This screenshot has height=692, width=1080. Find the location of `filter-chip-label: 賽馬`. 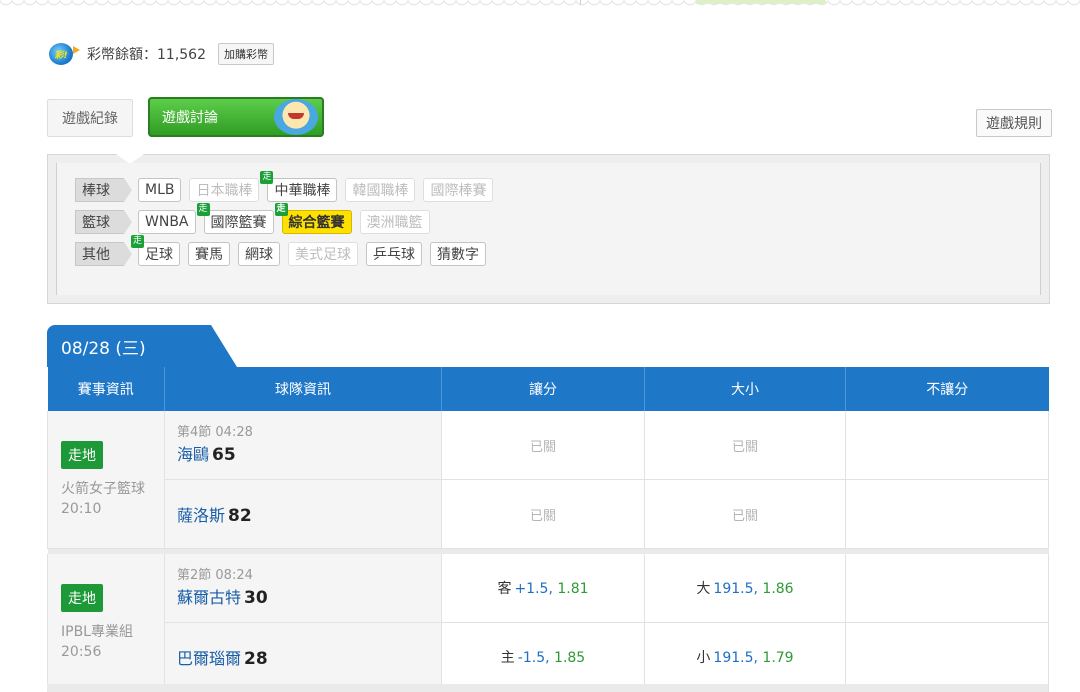

filter-chip-label: 賽馬 is located at coordinates (209, 255).